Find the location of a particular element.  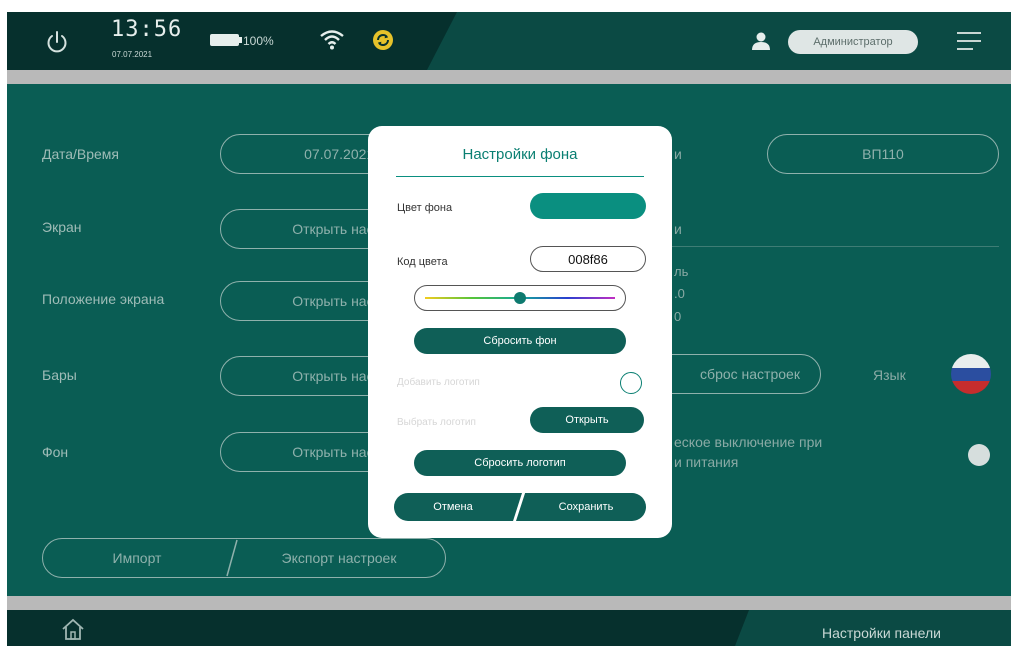

top-status-bar: 13:56 07.07.2021 100% Администратор is located at coordinates (509, 41).